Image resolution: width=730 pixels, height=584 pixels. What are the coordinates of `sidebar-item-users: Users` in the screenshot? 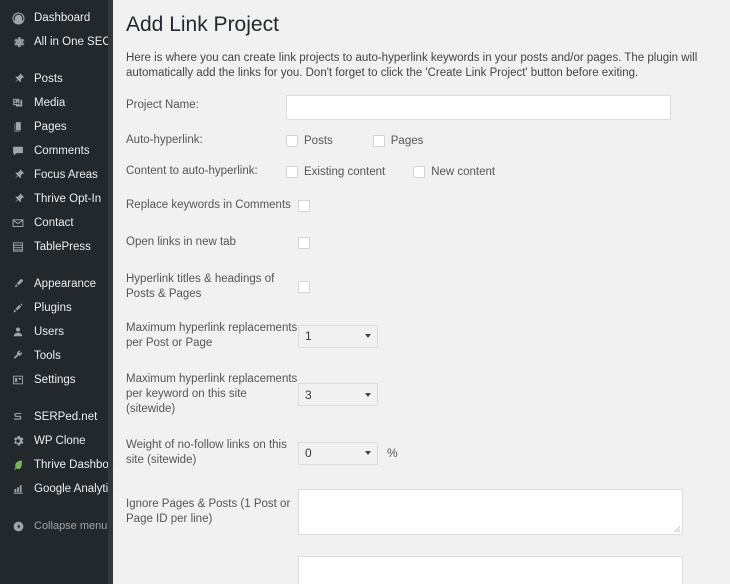 It's located at (56, 332).